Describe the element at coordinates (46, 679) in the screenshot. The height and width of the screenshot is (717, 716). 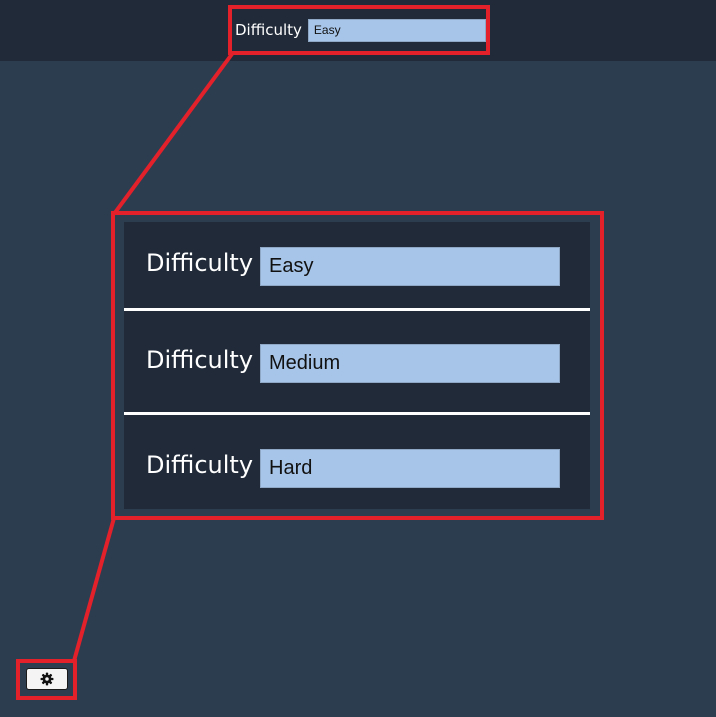
I see `highlight-box-settings` at that location.